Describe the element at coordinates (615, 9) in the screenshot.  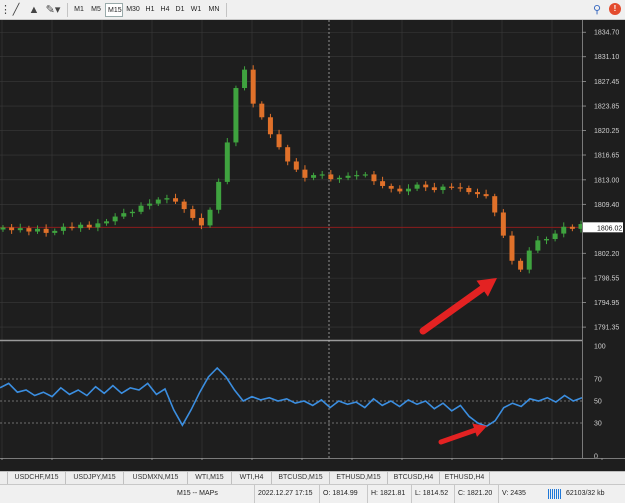
I see `notification-icon: !` at that location.